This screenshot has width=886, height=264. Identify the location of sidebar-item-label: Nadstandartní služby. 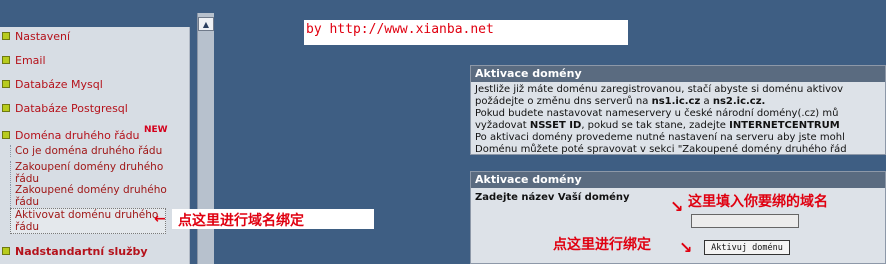
(81, 251).